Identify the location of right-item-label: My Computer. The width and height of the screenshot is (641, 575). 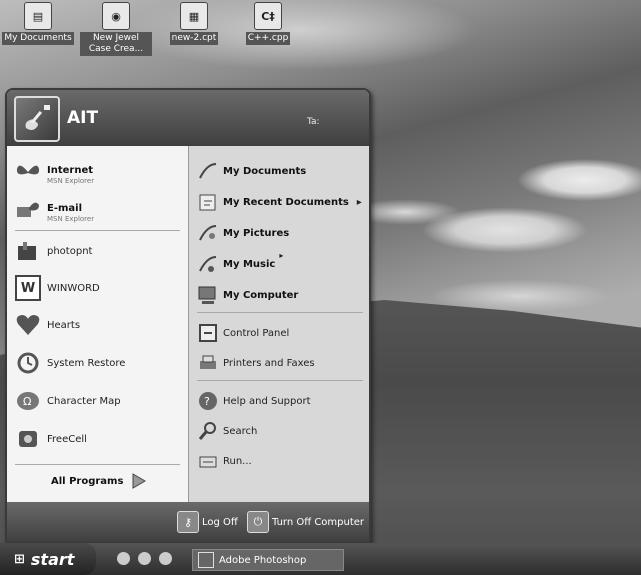
(261, 295).